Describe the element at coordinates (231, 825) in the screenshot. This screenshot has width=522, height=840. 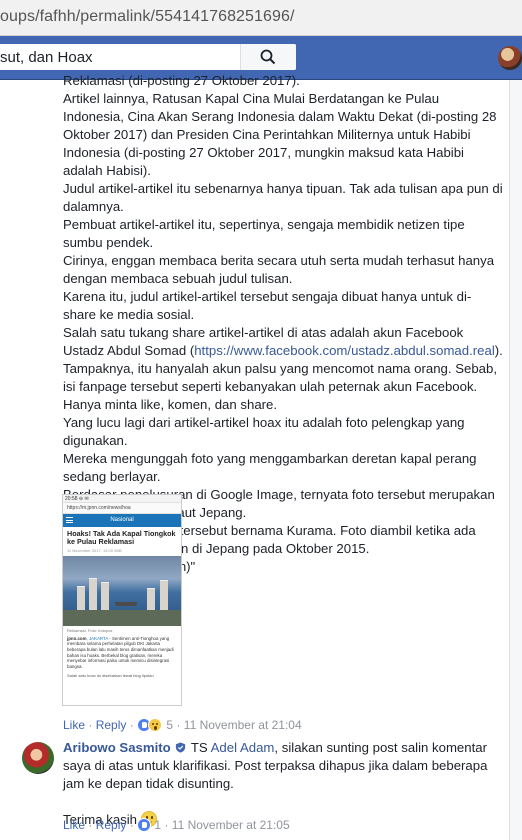
I see `comment-timestamp: 11 November at 21:05` at that location.